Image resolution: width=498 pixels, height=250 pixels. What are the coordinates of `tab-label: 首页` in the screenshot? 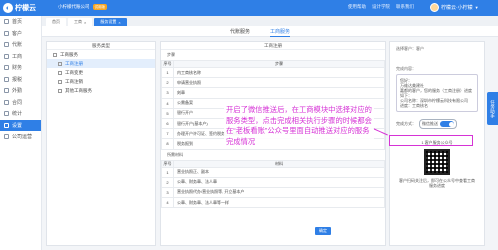 It's located at (56, 21).